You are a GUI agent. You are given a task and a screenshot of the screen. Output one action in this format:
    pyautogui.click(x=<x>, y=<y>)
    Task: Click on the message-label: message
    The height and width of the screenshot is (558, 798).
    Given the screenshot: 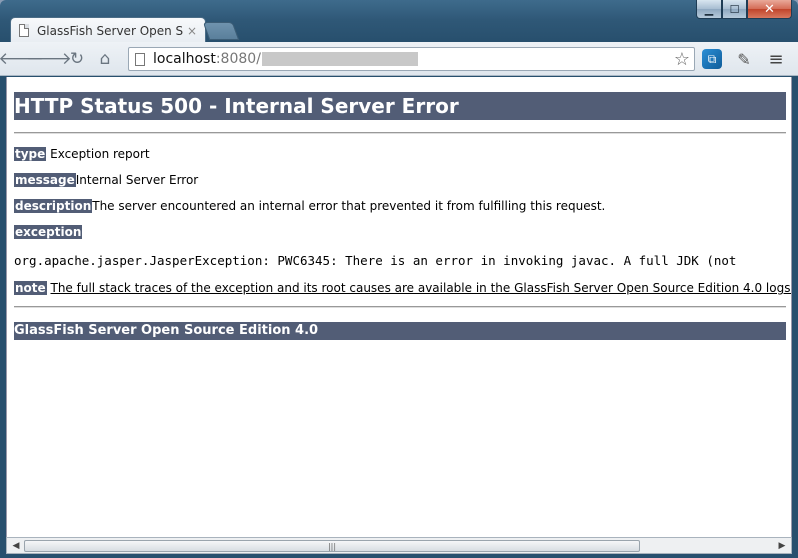 What is the action you would take?
    pyautogui.click(x=45, y=180)
    